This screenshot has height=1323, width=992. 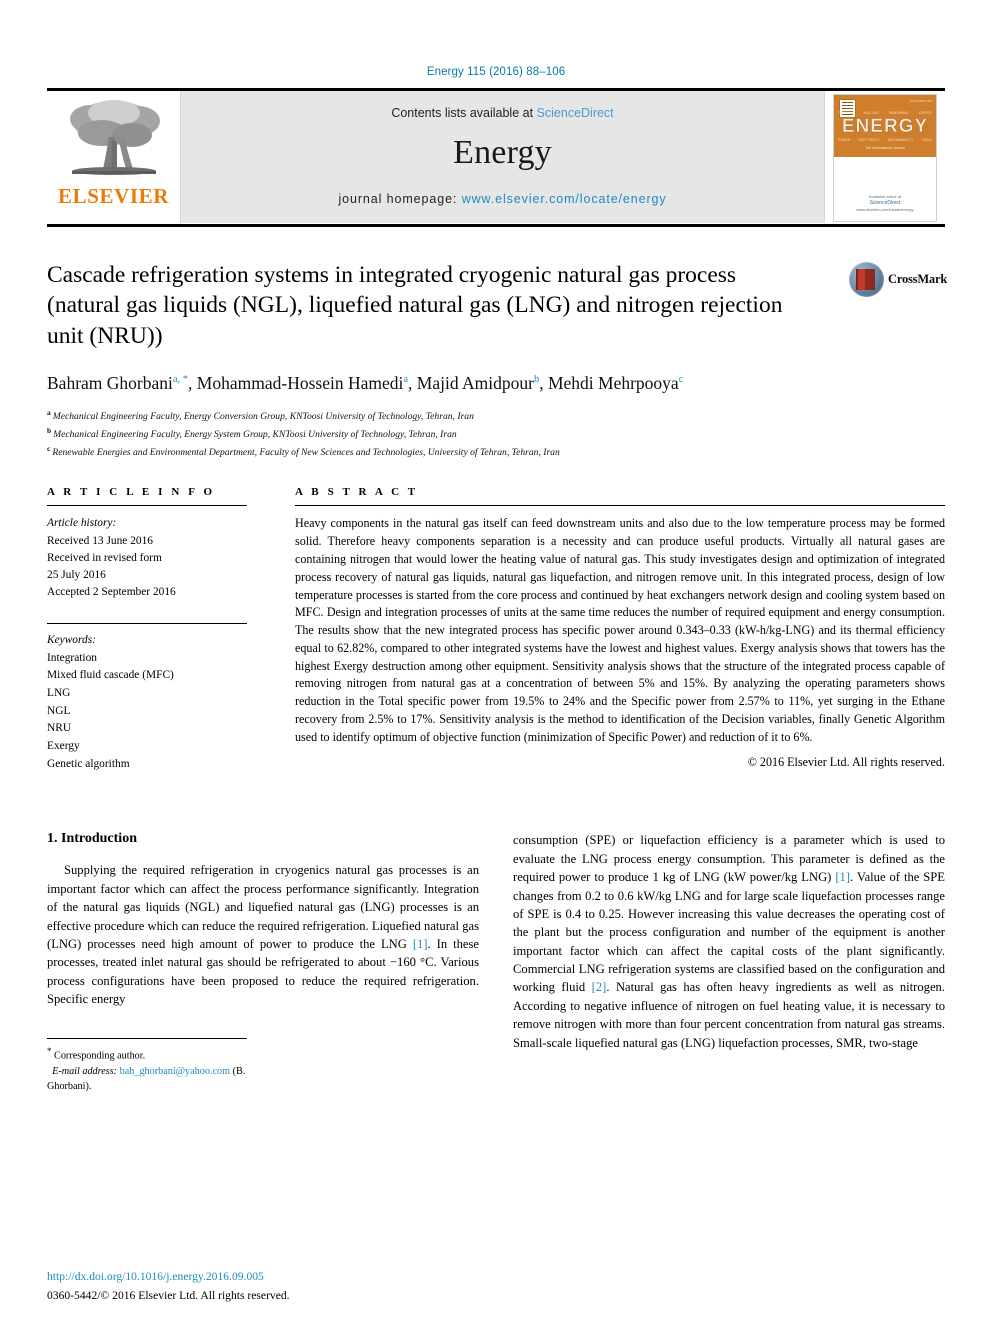 I want to click on cover-topic-row-top: THERMAL NUCLEAR RENEWABLE EXERGY, so click(x=885, y=113).